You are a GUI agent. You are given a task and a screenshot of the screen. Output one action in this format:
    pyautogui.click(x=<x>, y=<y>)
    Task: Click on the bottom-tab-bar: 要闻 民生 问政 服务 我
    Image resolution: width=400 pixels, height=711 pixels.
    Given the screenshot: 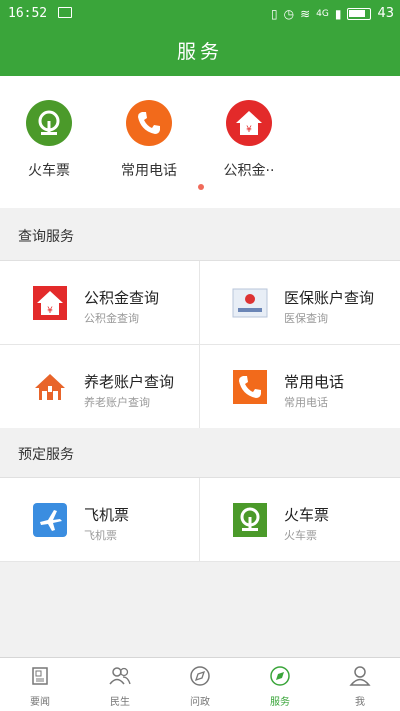 What is the action you would take?
    pyautogui.click(x=200, y=684)
    